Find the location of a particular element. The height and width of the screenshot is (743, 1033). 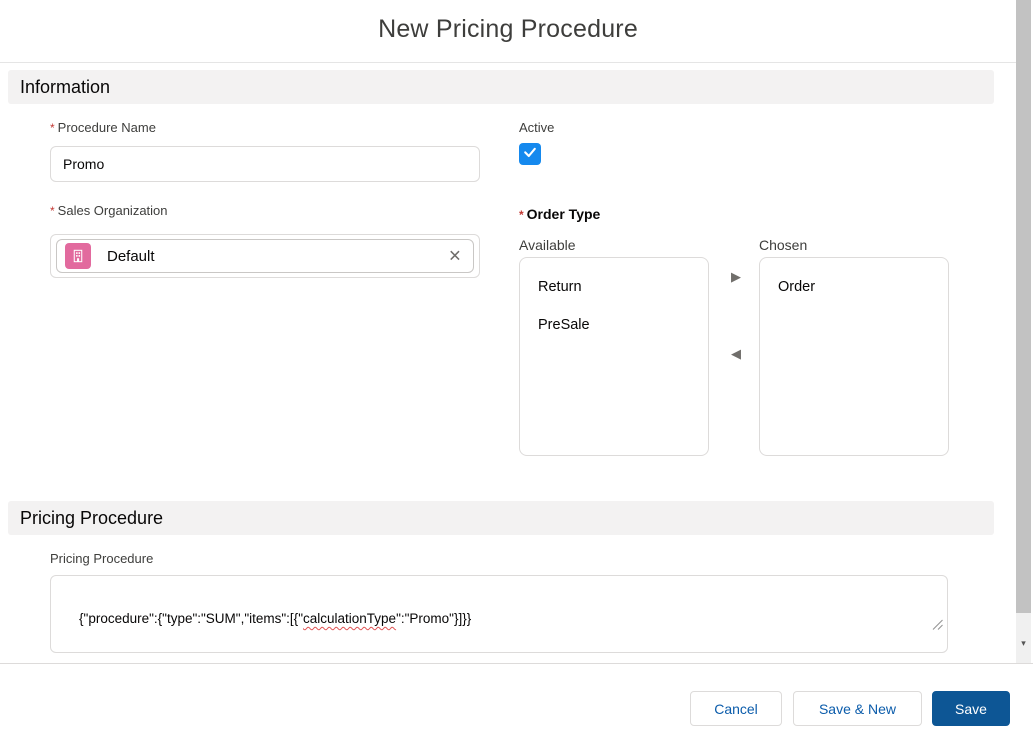

json-text-misspelled: calculationType is located at coordinates (350, 618).